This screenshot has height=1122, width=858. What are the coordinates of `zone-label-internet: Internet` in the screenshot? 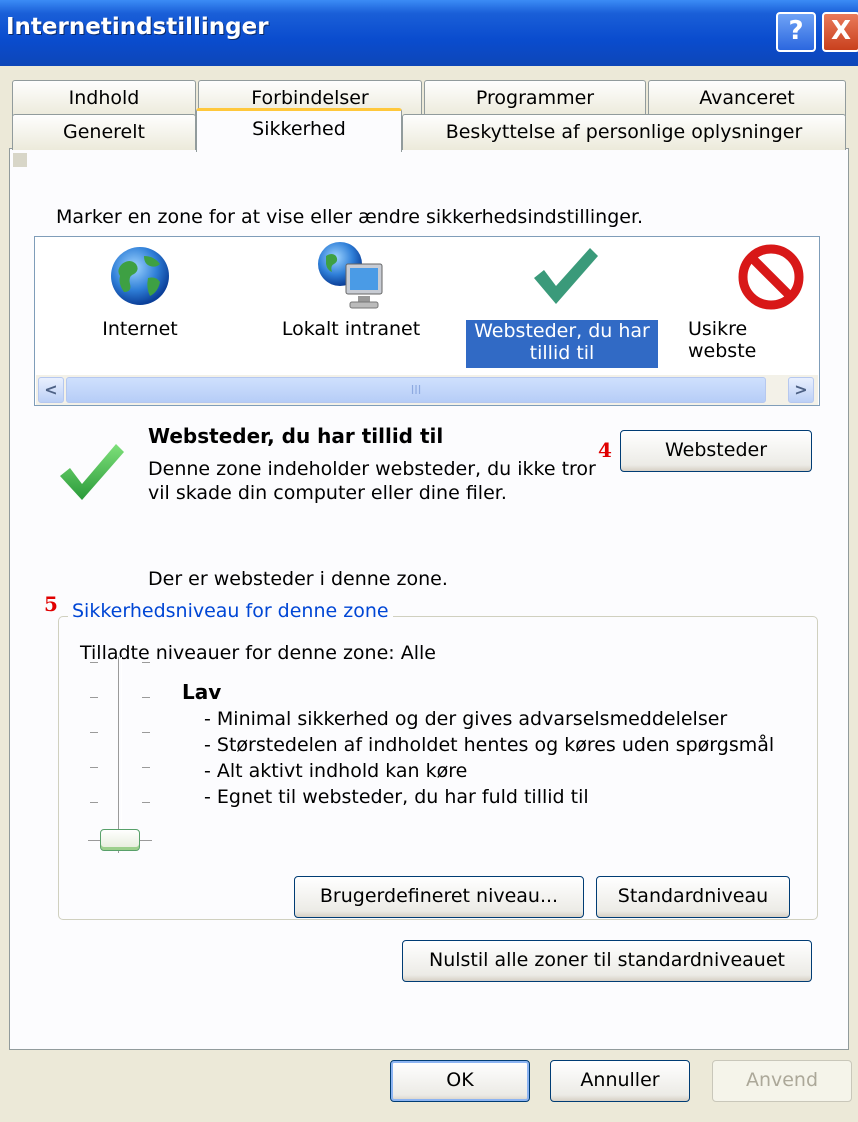 It's located at (140, 329).